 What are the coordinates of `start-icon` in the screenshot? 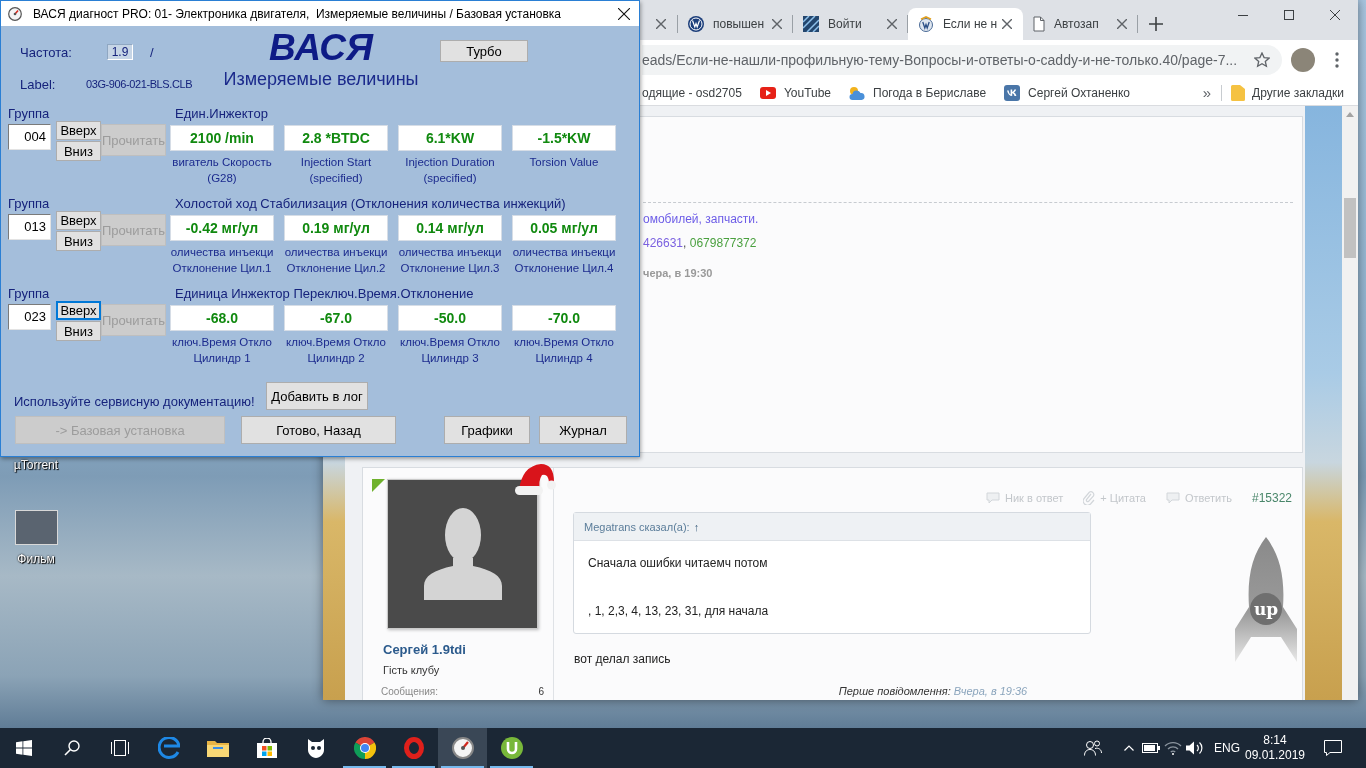 It's located at (24, 748).